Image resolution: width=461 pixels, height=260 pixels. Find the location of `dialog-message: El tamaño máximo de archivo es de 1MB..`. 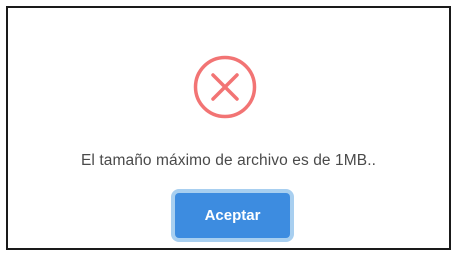

dialog-message: El tamaño máximo de archivo es de 1MB.. is located at coordinates (228, 160).